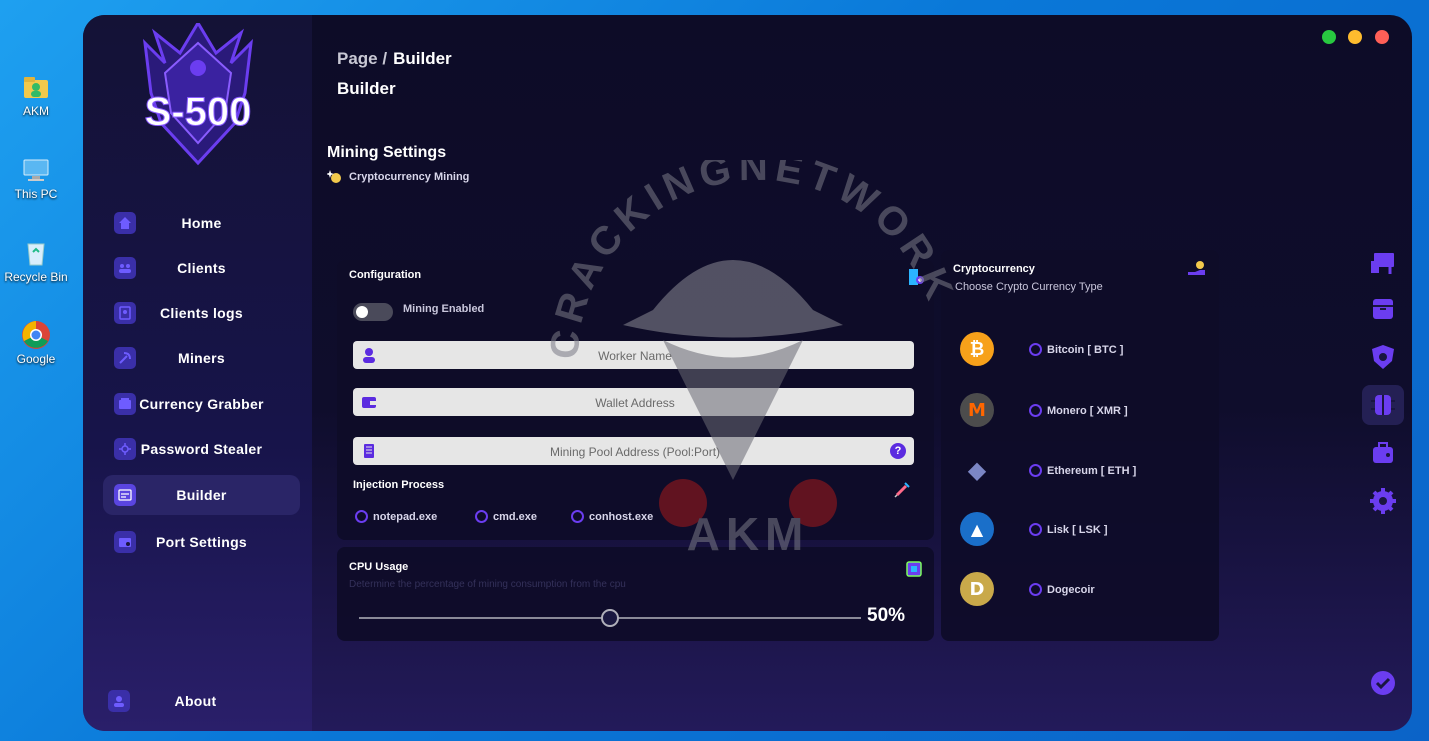  I want to click on chart-board-icon, so click(1383, 263).